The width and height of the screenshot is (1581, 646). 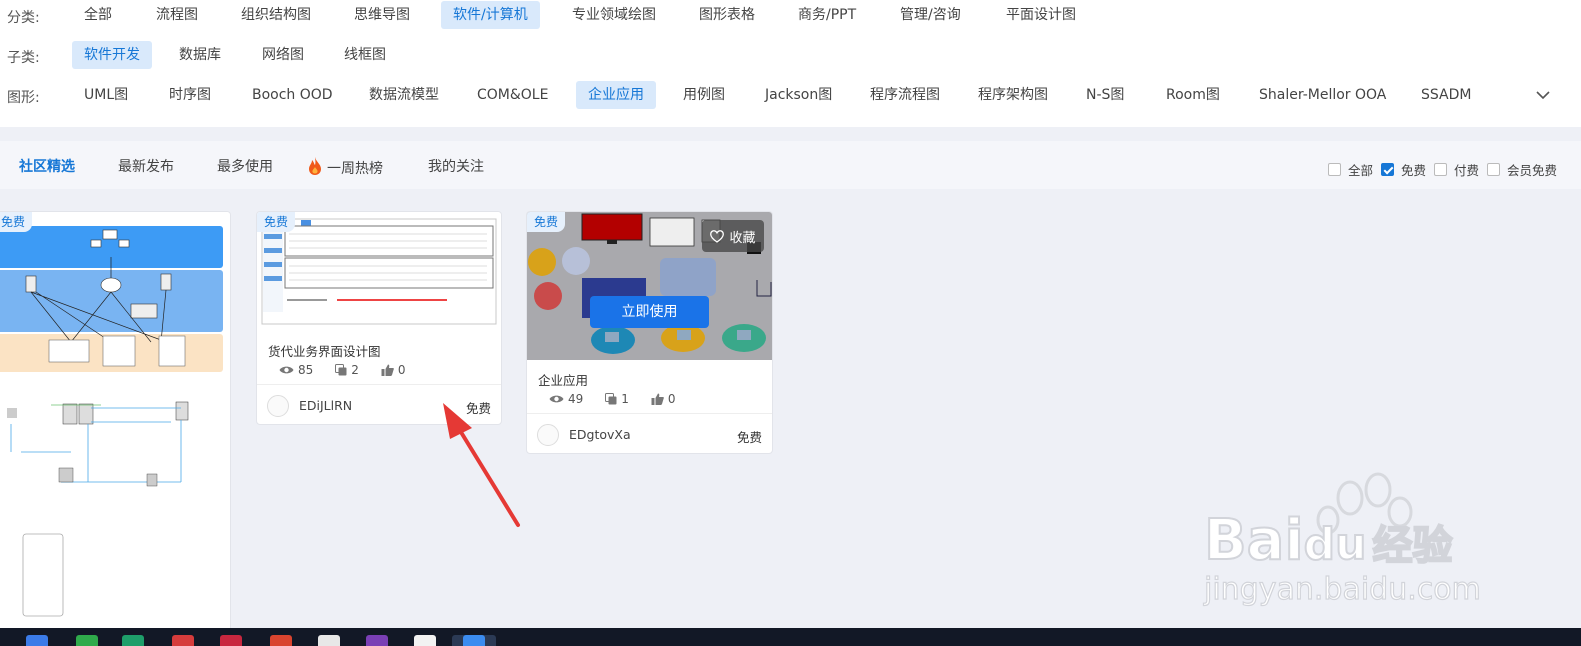 I want to click on filter-paid-label: 付费, so click(x=1467, y=170).